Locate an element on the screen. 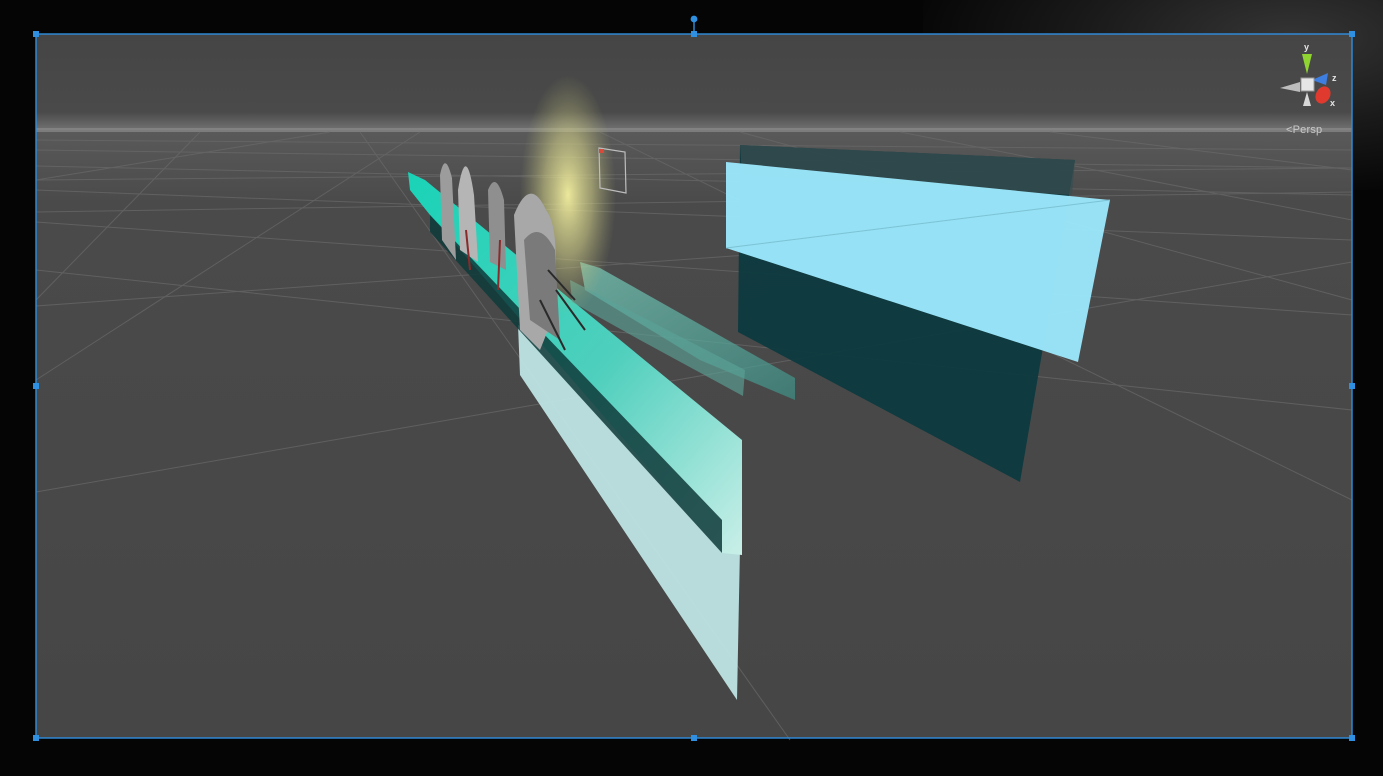 This screenshot has width=1383, height=776. handle-bottom-left is located at coordinates (36, 738).